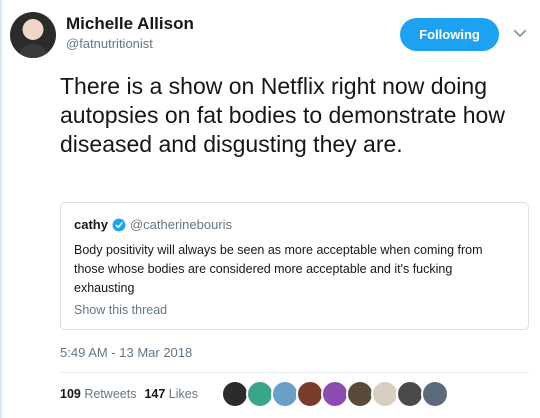  What do you see at coordinates (126, 352) in the screenshot?
I see `tweet-timestamp: 5:49 AM - 13 Mar 2018` at bounding box center [126, 352].